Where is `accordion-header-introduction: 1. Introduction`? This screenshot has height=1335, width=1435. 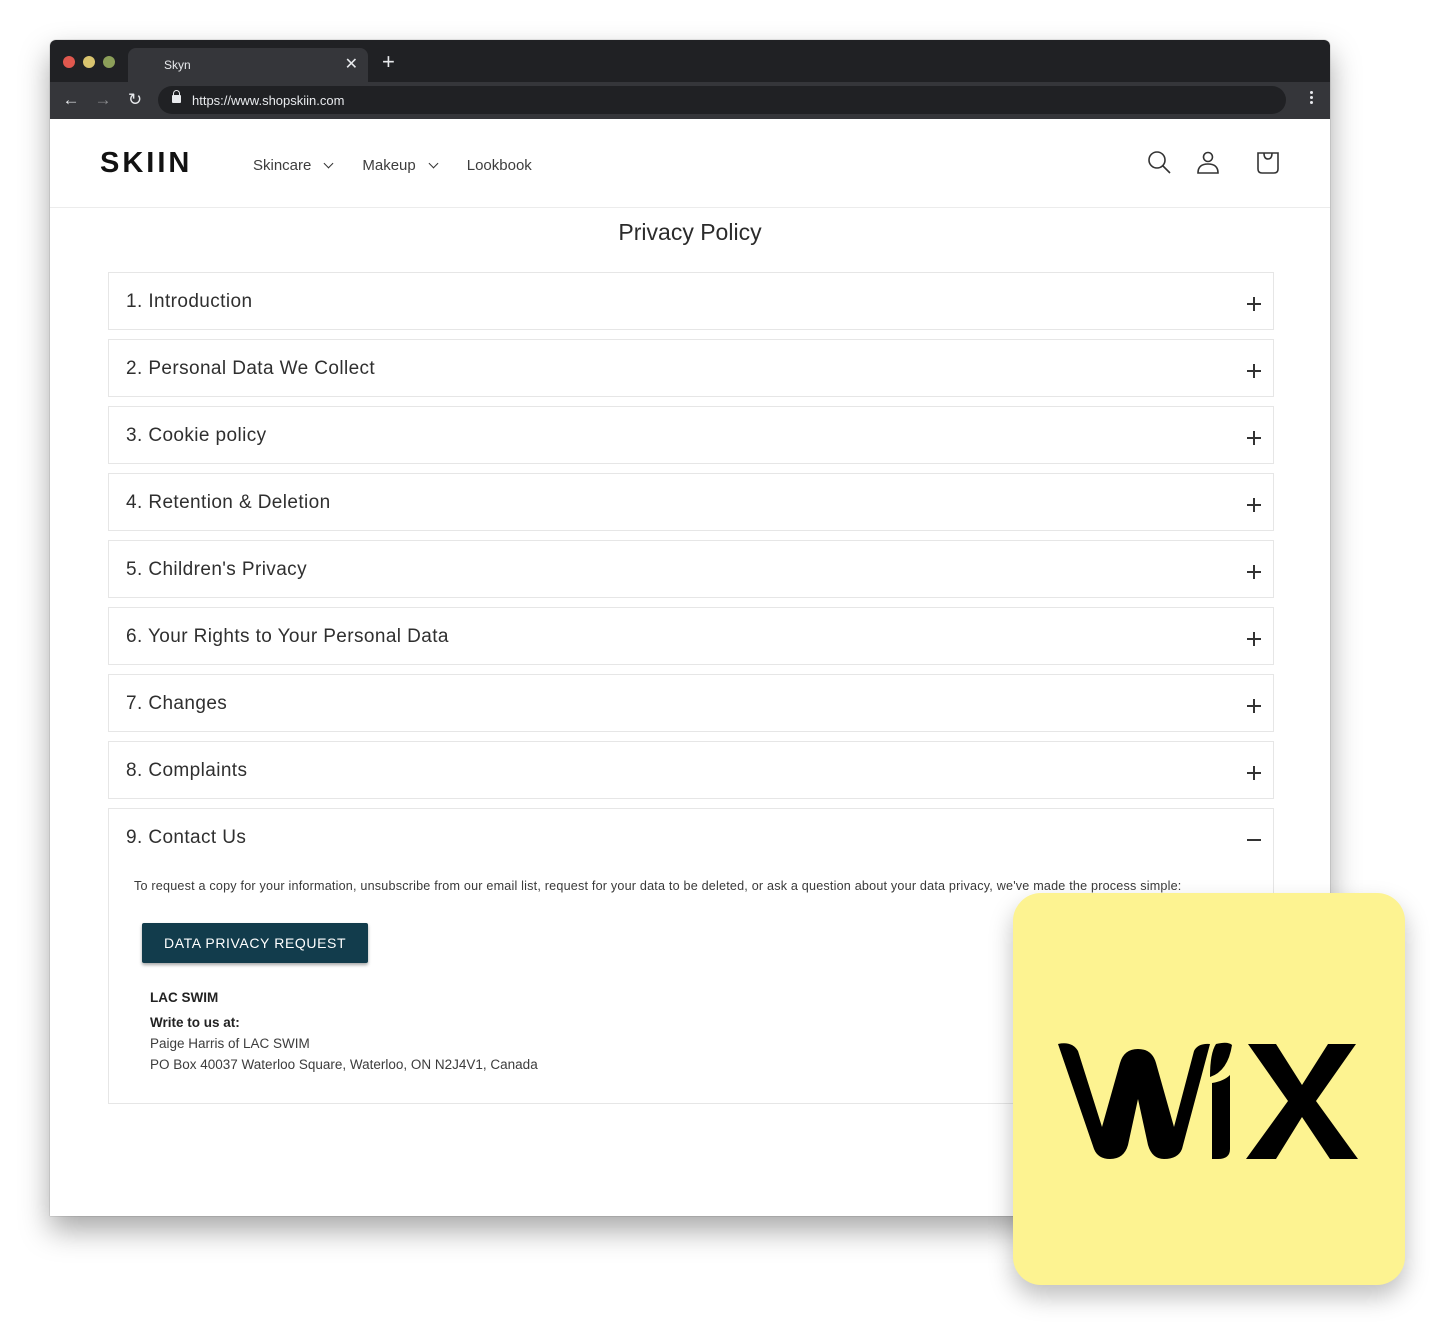 accordion-header-introduction: 1. Introduction is located at coordinates (691, 301).